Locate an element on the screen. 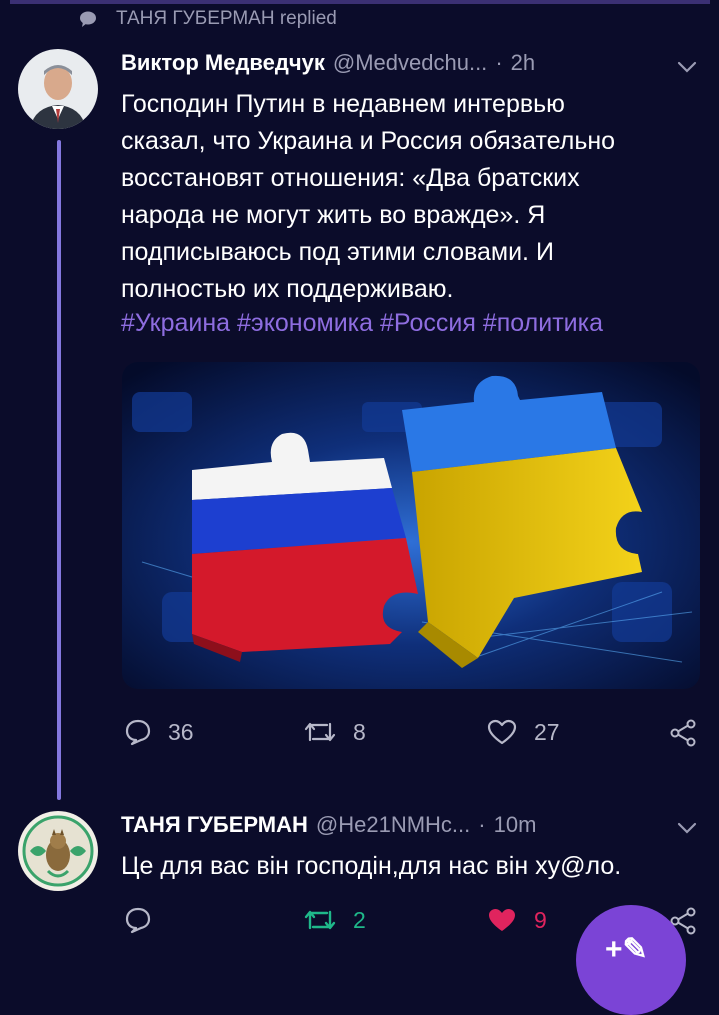 The image size is (719, 1015). compose-icon: +✎ is located at coordinates (626, 949).